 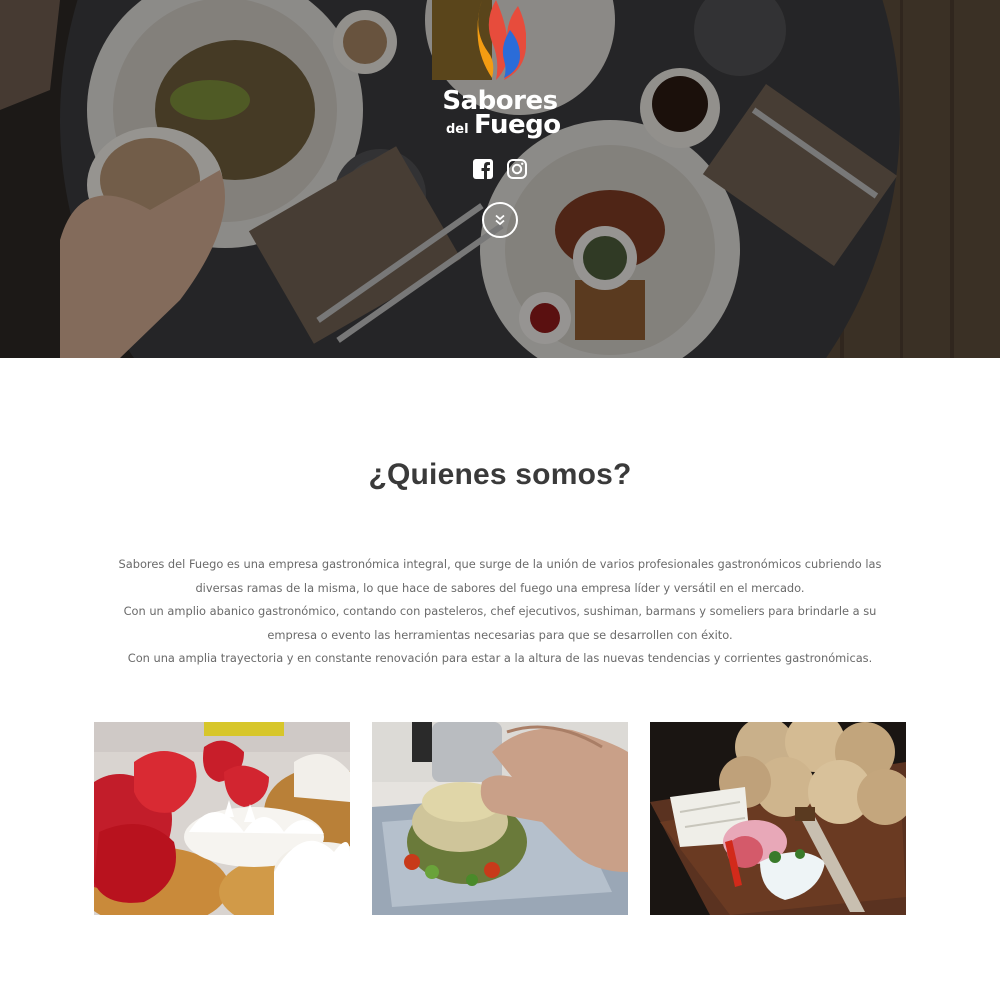 I want to click on scroll-down-button, so click(x=500, y=220).